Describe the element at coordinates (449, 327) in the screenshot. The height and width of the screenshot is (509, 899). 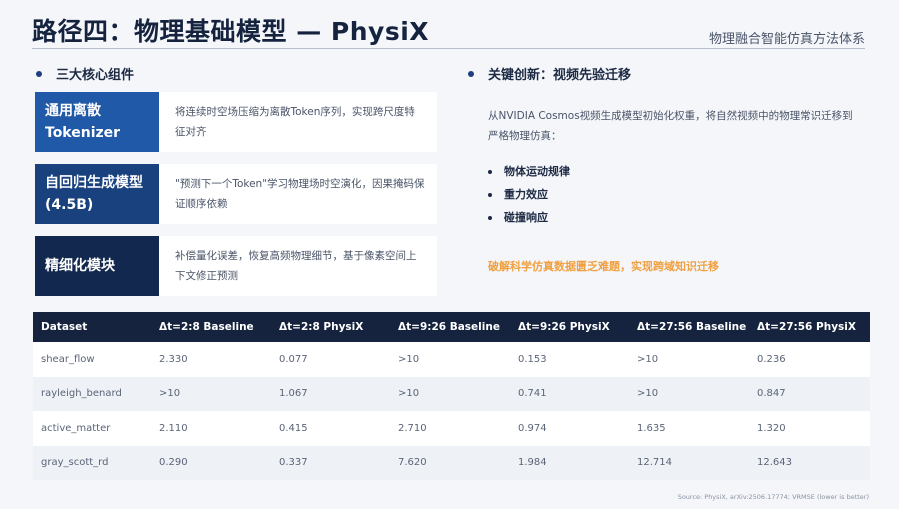
I see `column-header: Δt=9:26 Baseline` at that location.